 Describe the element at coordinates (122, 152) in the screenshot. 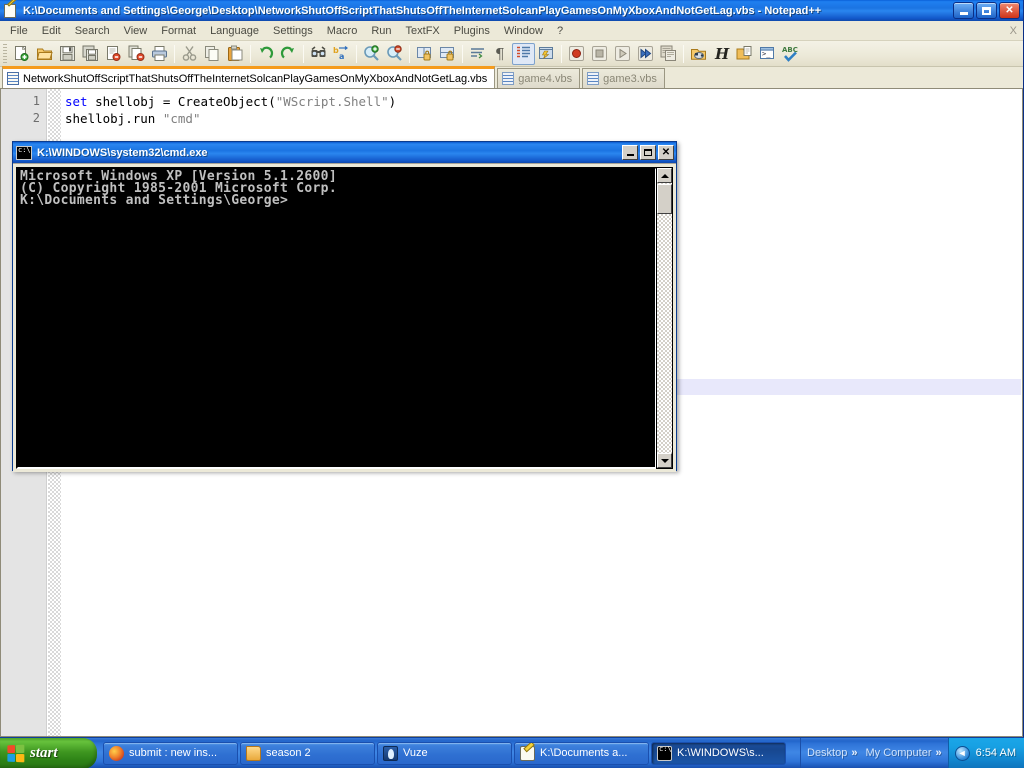

I see `cmd-window-title: K:\WINDOWS\system32\cmd.exe` at that location.